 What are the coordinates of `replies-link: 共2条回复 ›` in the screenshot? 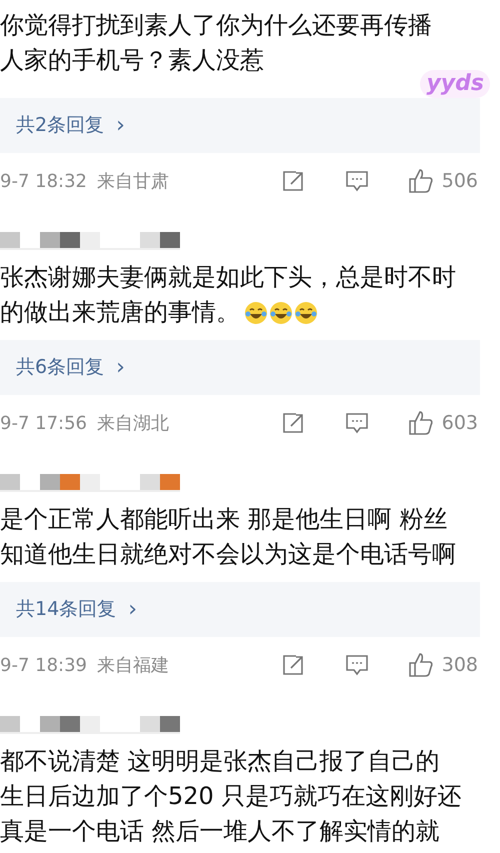 It's located at (240, 125).